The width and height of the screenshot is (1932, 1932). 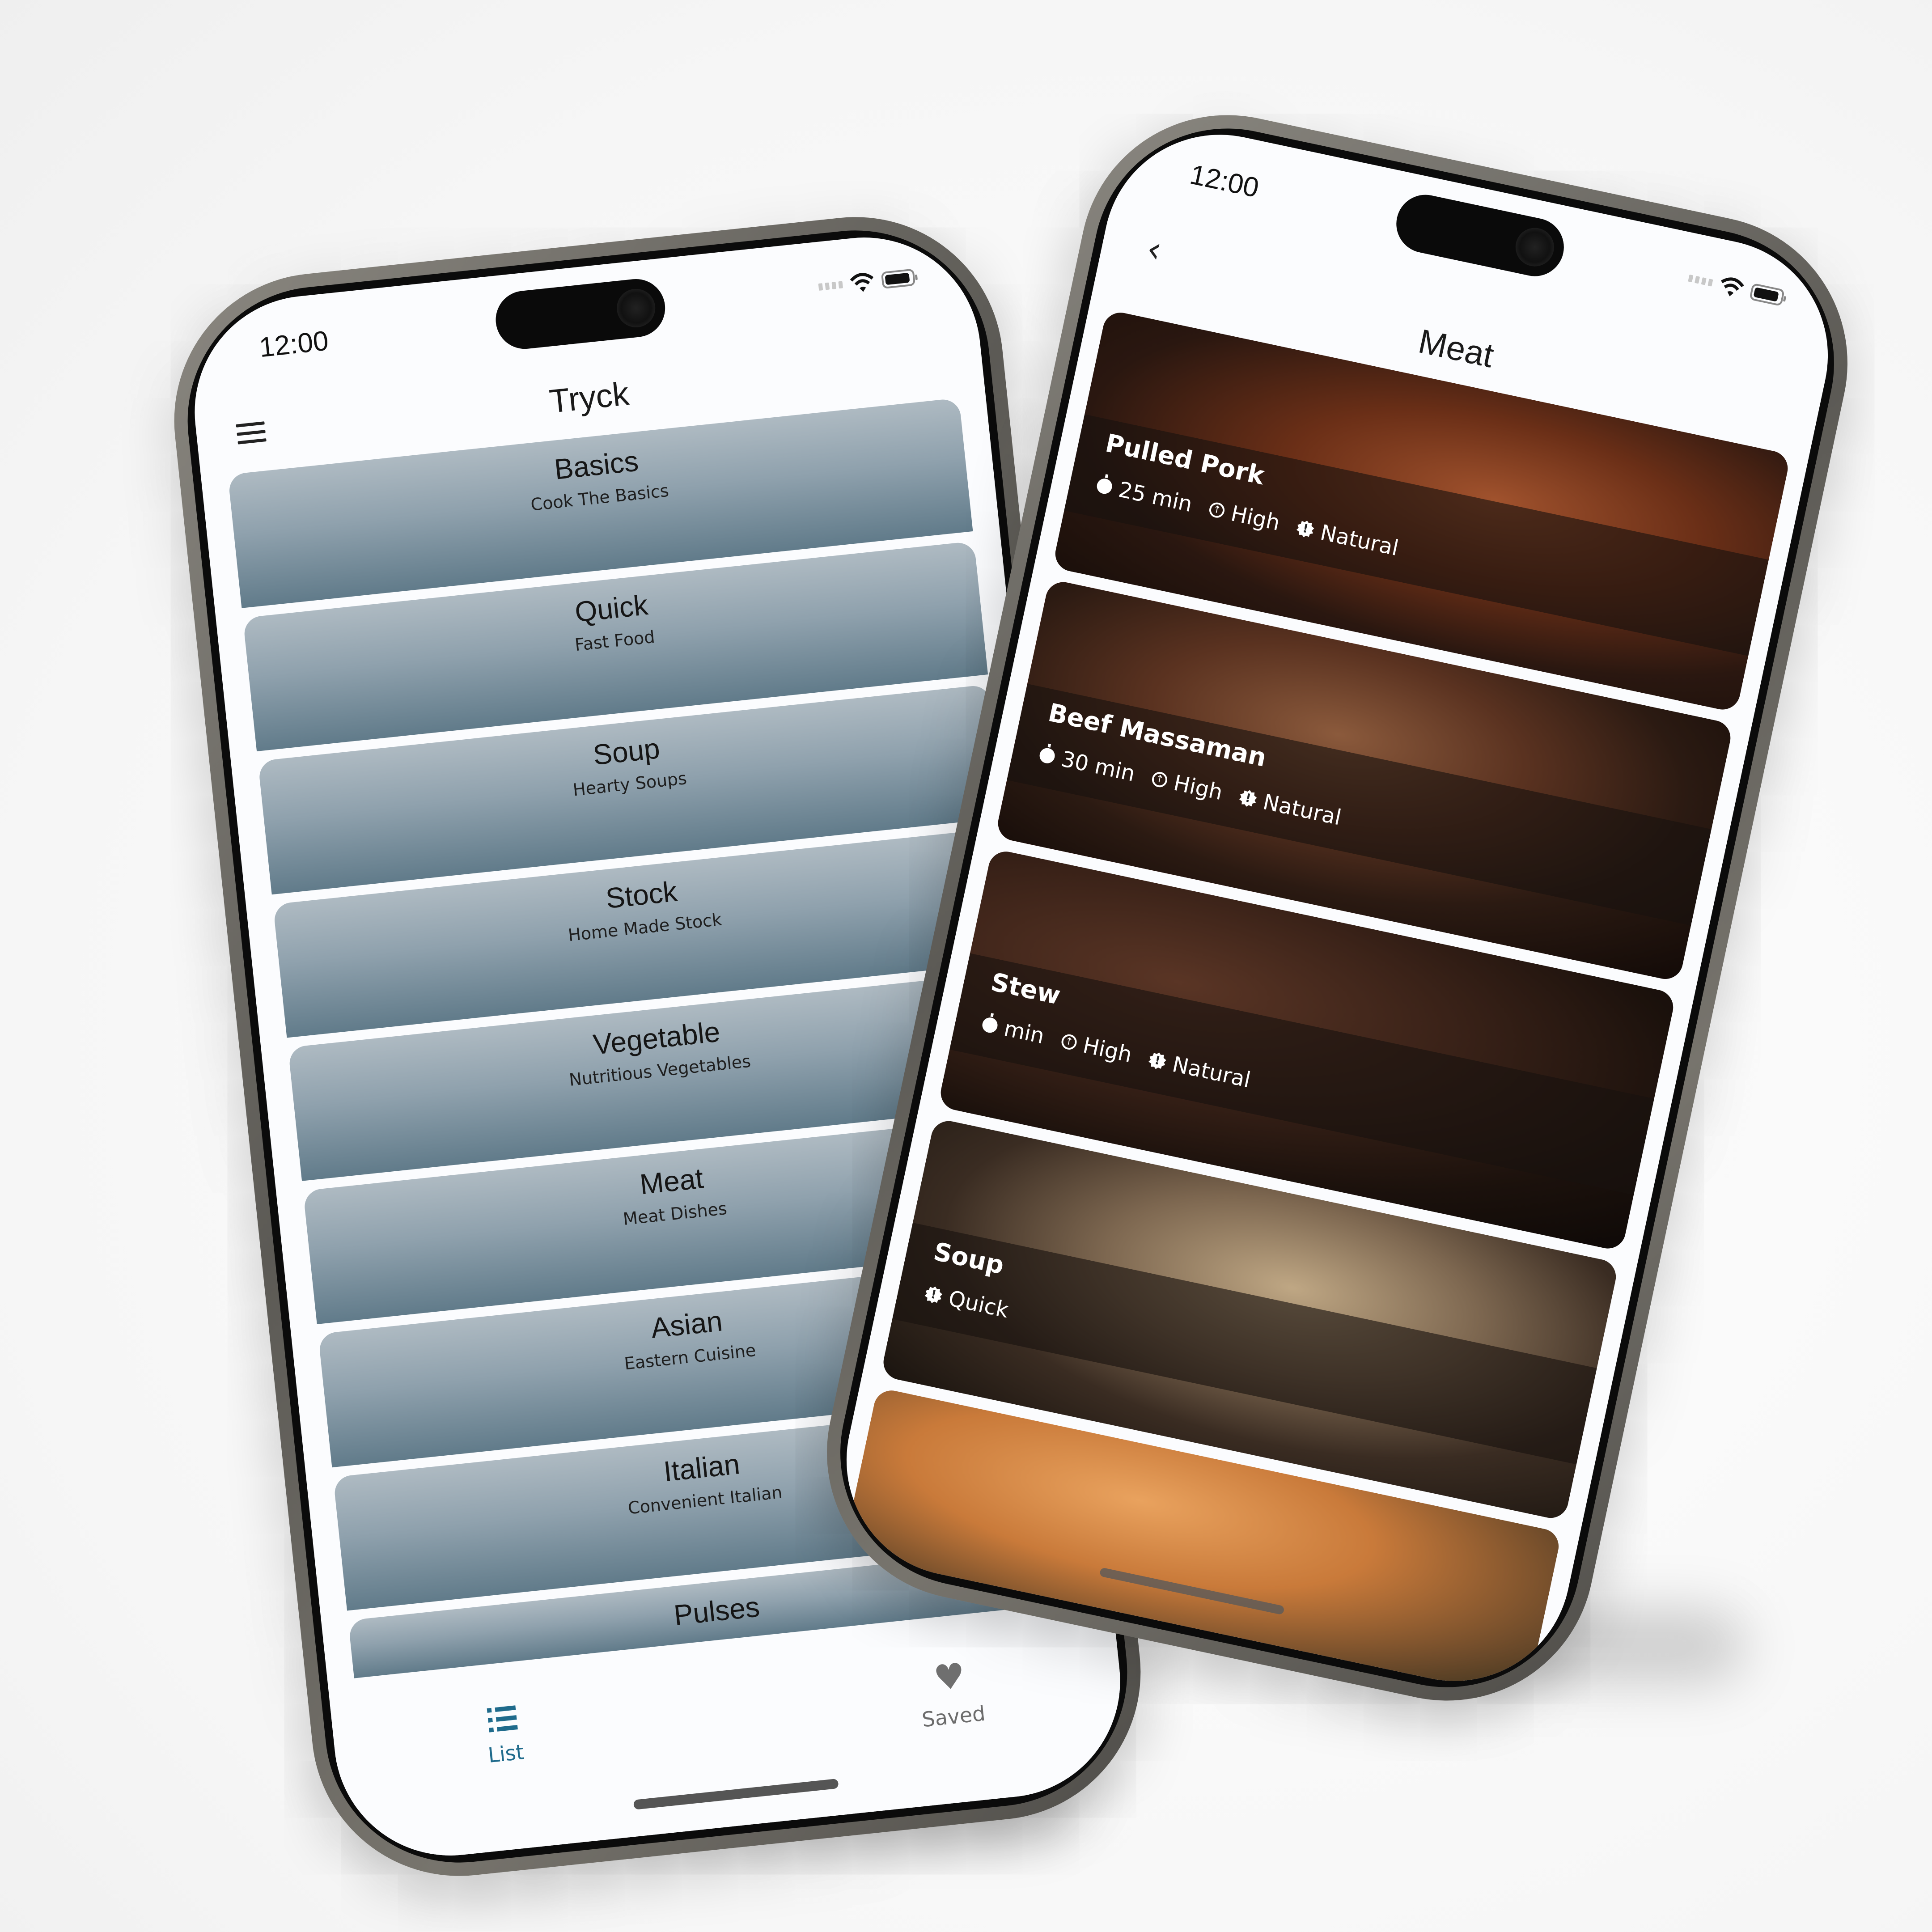 I want to click on list-icon, so click(x=502, y=1719).